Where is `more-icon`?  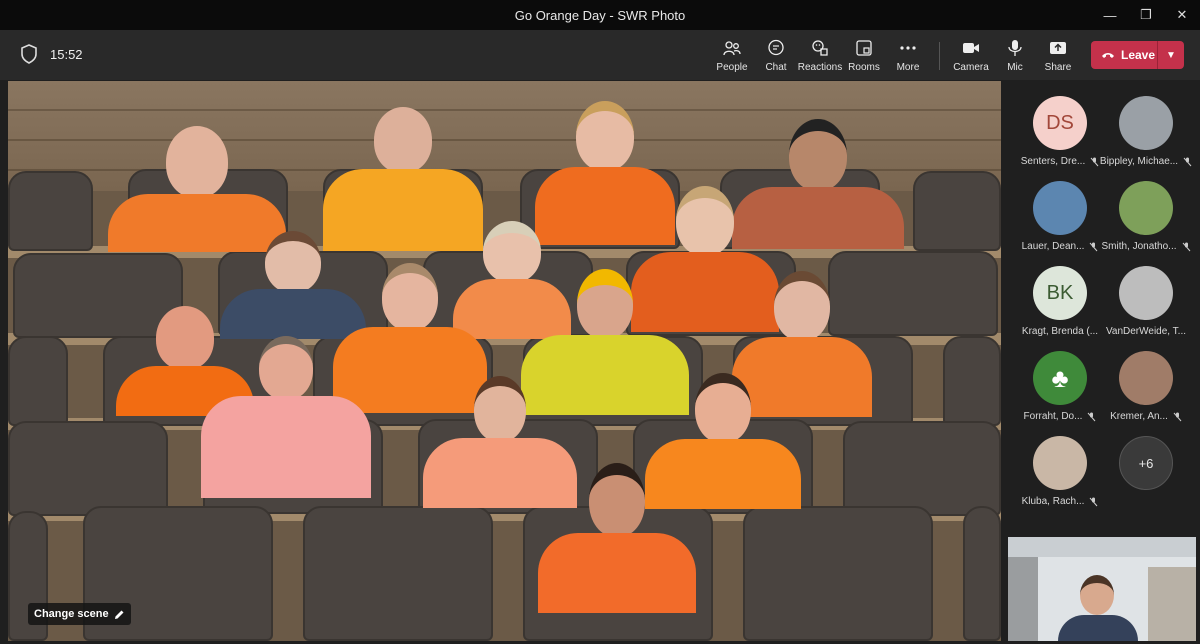 more-icon is located at coordinates (908, 48).